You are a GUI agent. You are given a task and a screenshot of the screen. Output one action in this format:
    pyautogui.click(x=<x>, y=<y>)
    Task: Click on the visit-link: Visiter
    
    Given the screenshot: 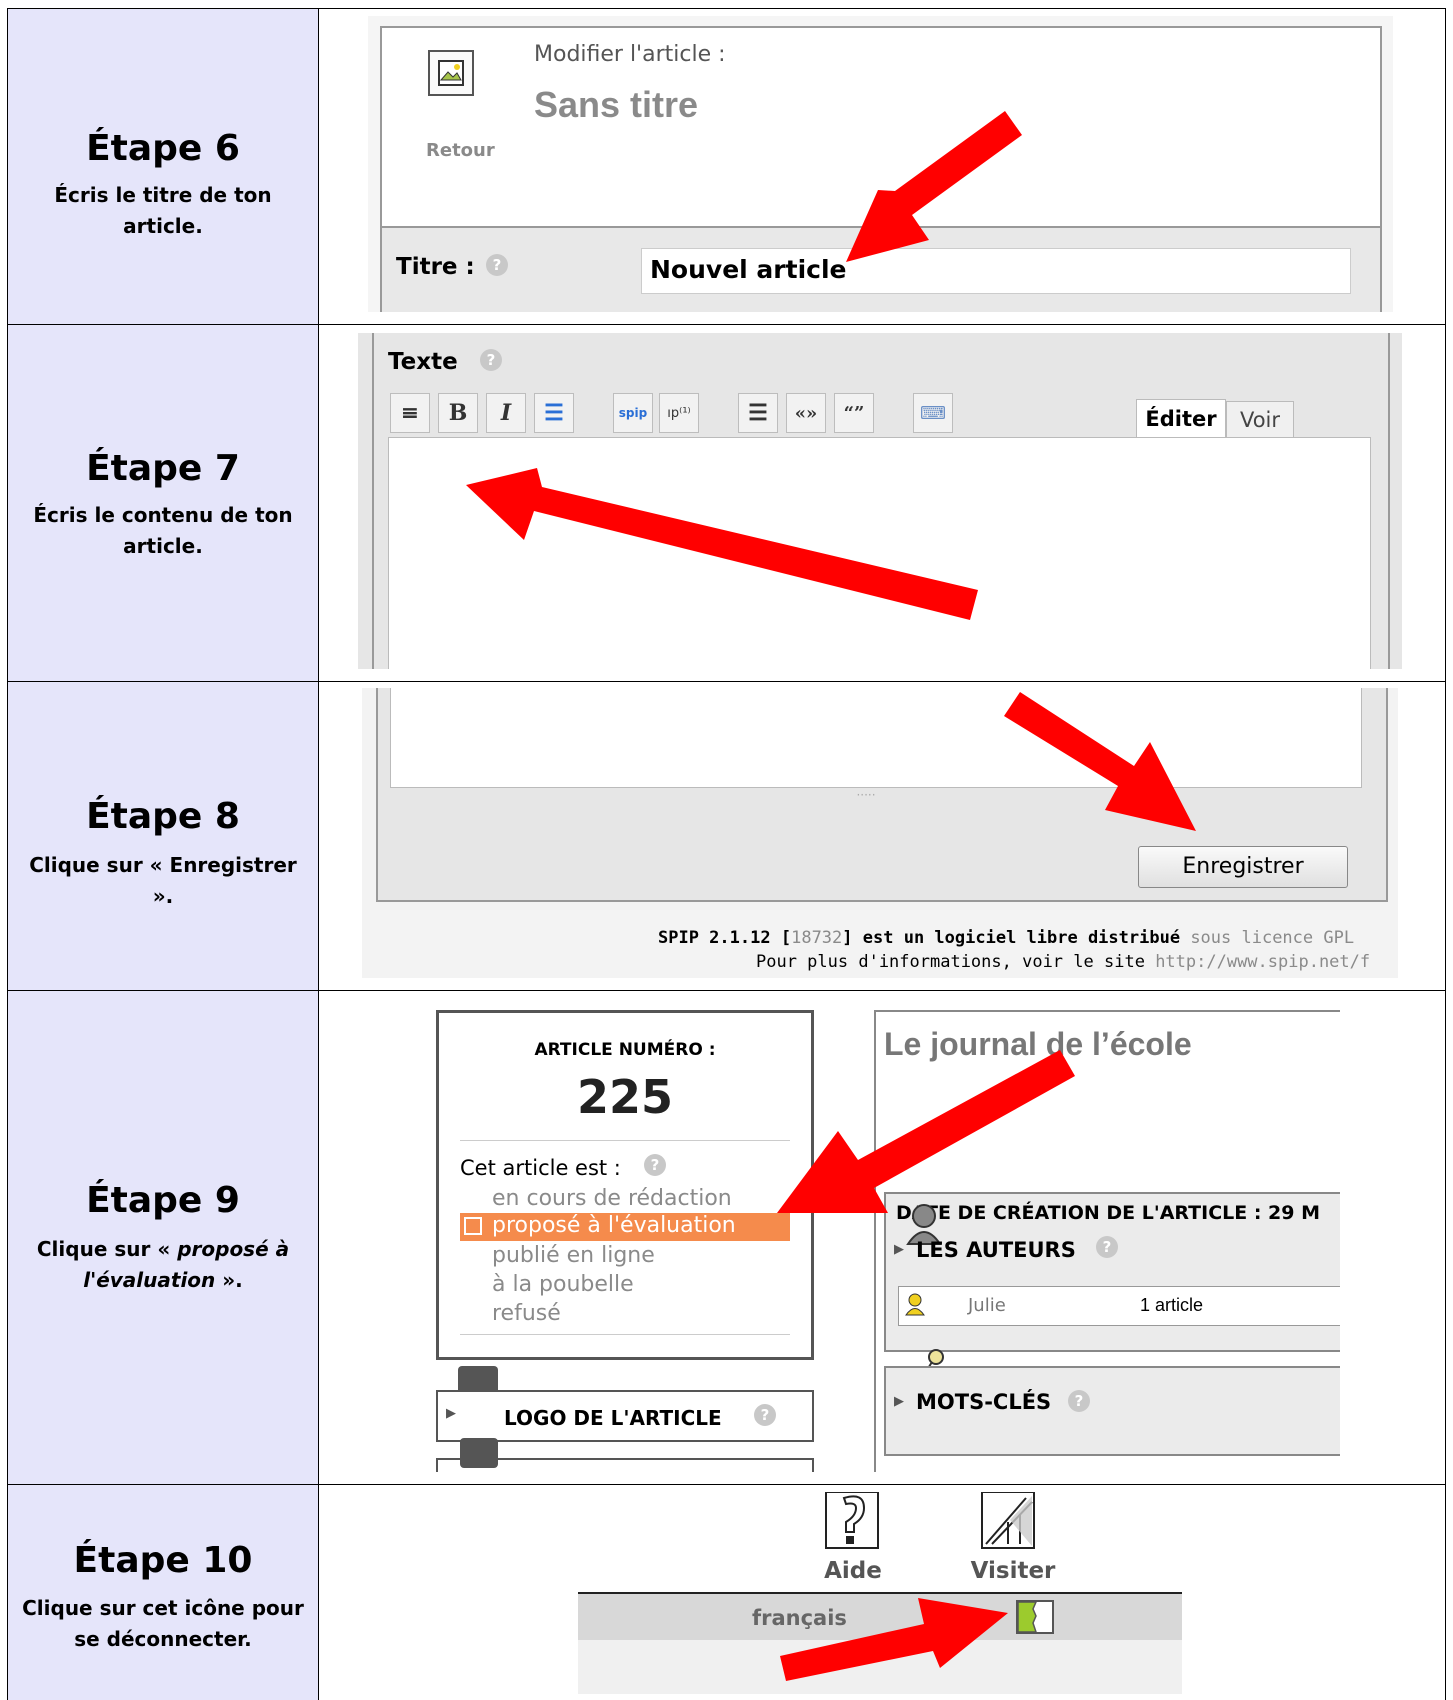 What is the action you would take?
    pyautogui.click(x=1013, y=1571)
    